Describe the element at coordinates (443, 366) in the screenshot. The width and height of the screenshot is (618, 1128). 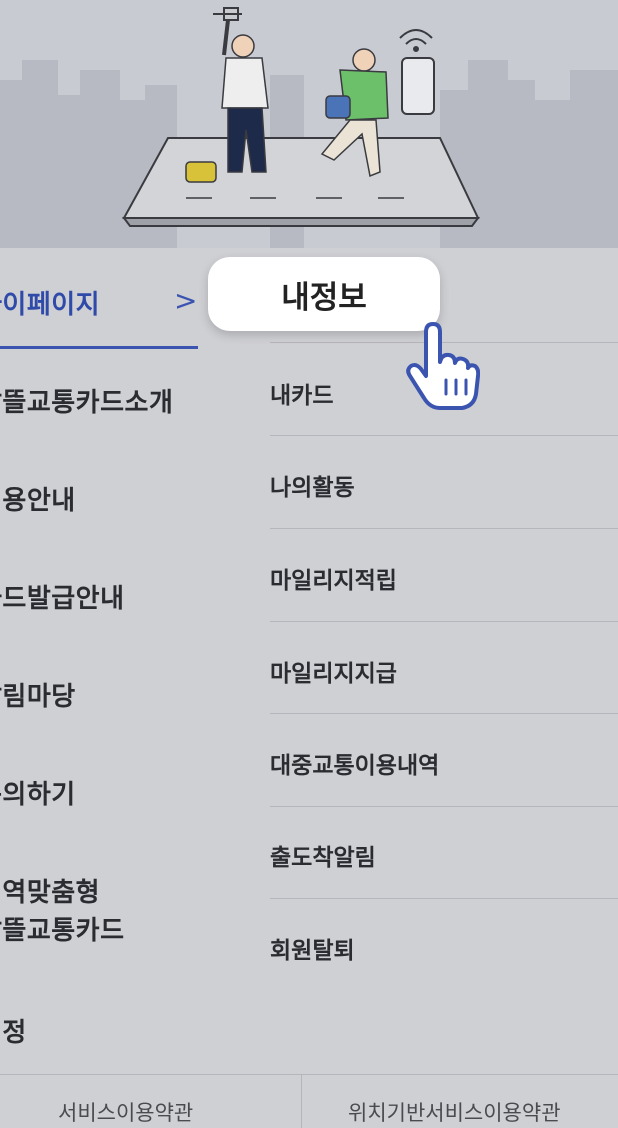
I see `pointing-hand-icon` at that location.